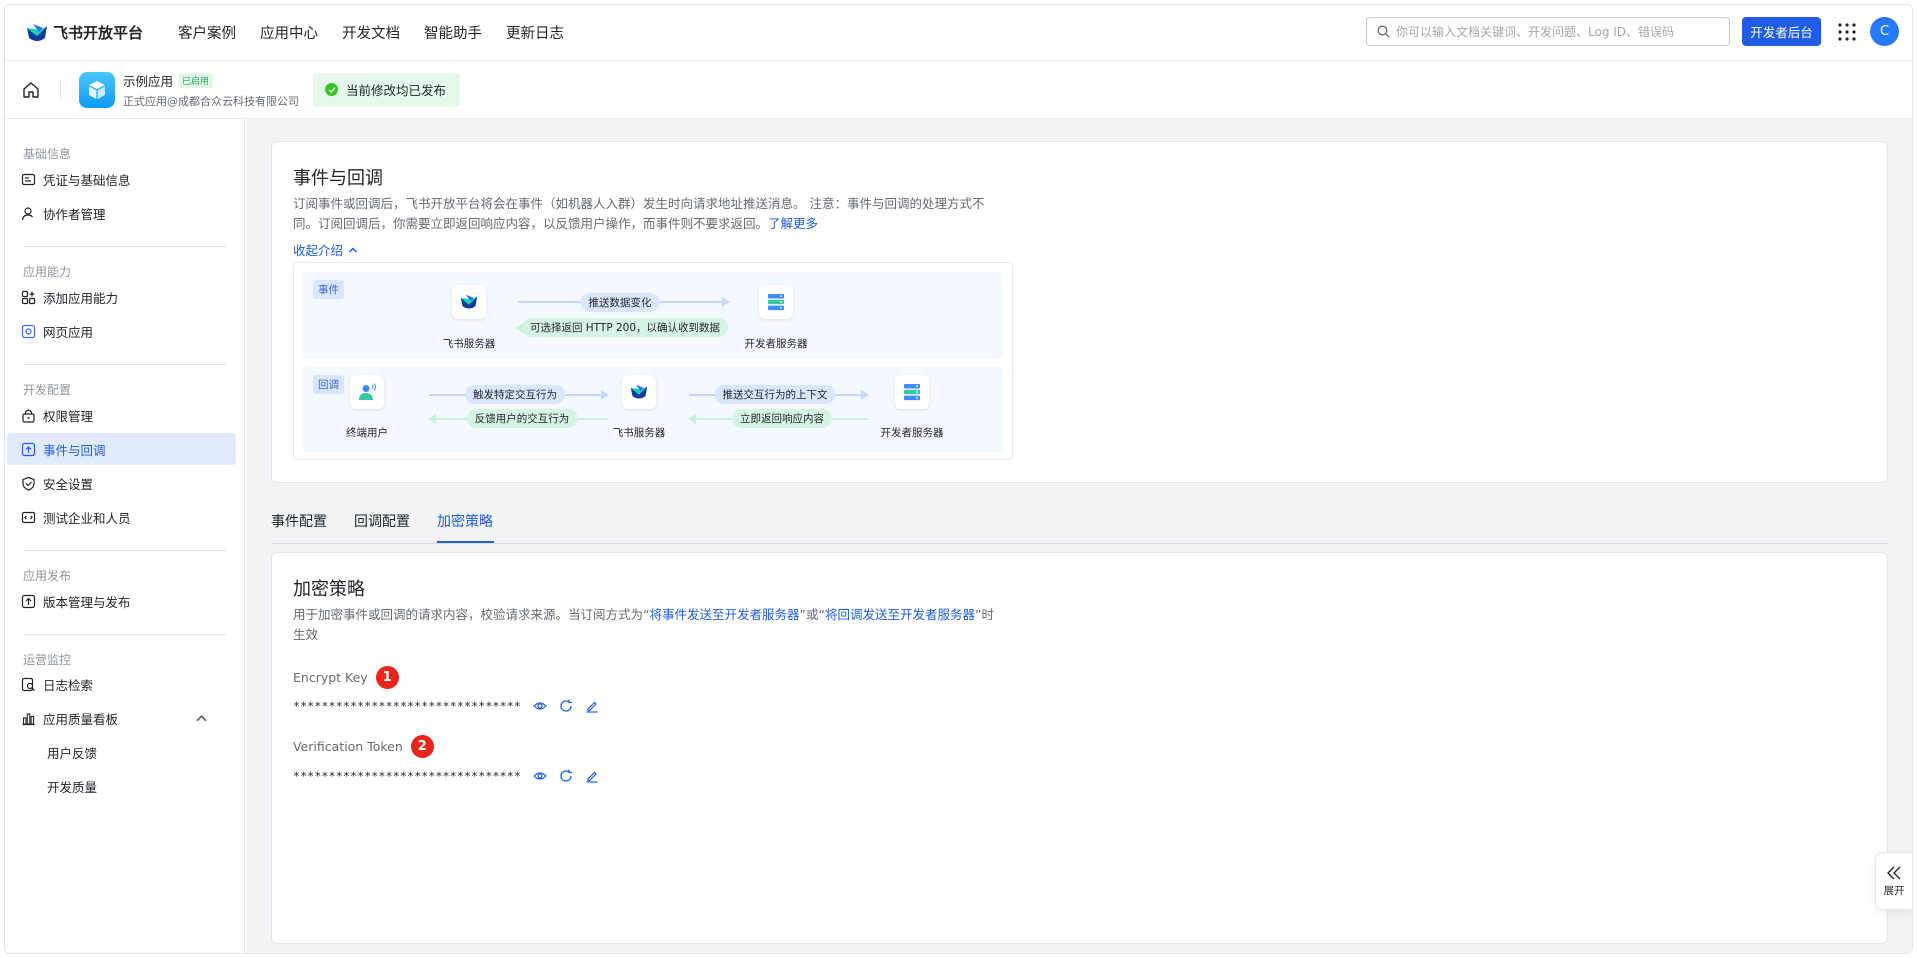 Image resolution: width=1917 pixels, height=958 pixels. What do you see at coordinates (81, 298) in the screenshot?
I see `sidebar-item-label: 添加应用能力` at bounding box center [81, 298].